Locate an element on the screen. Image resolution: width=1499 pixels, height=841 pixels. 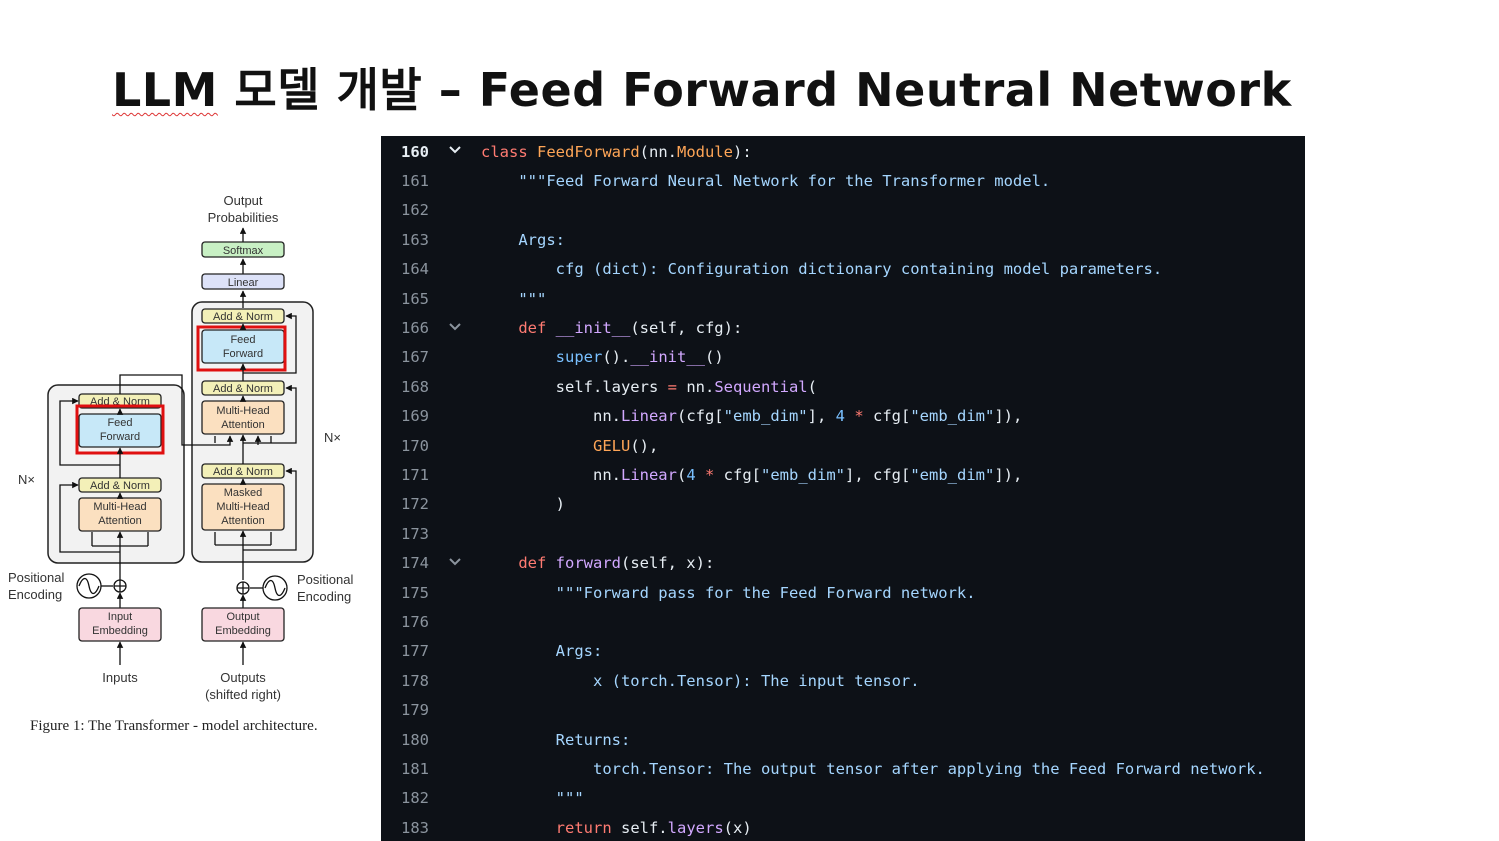
line-number: 167 is located at coordinates (415, 357).